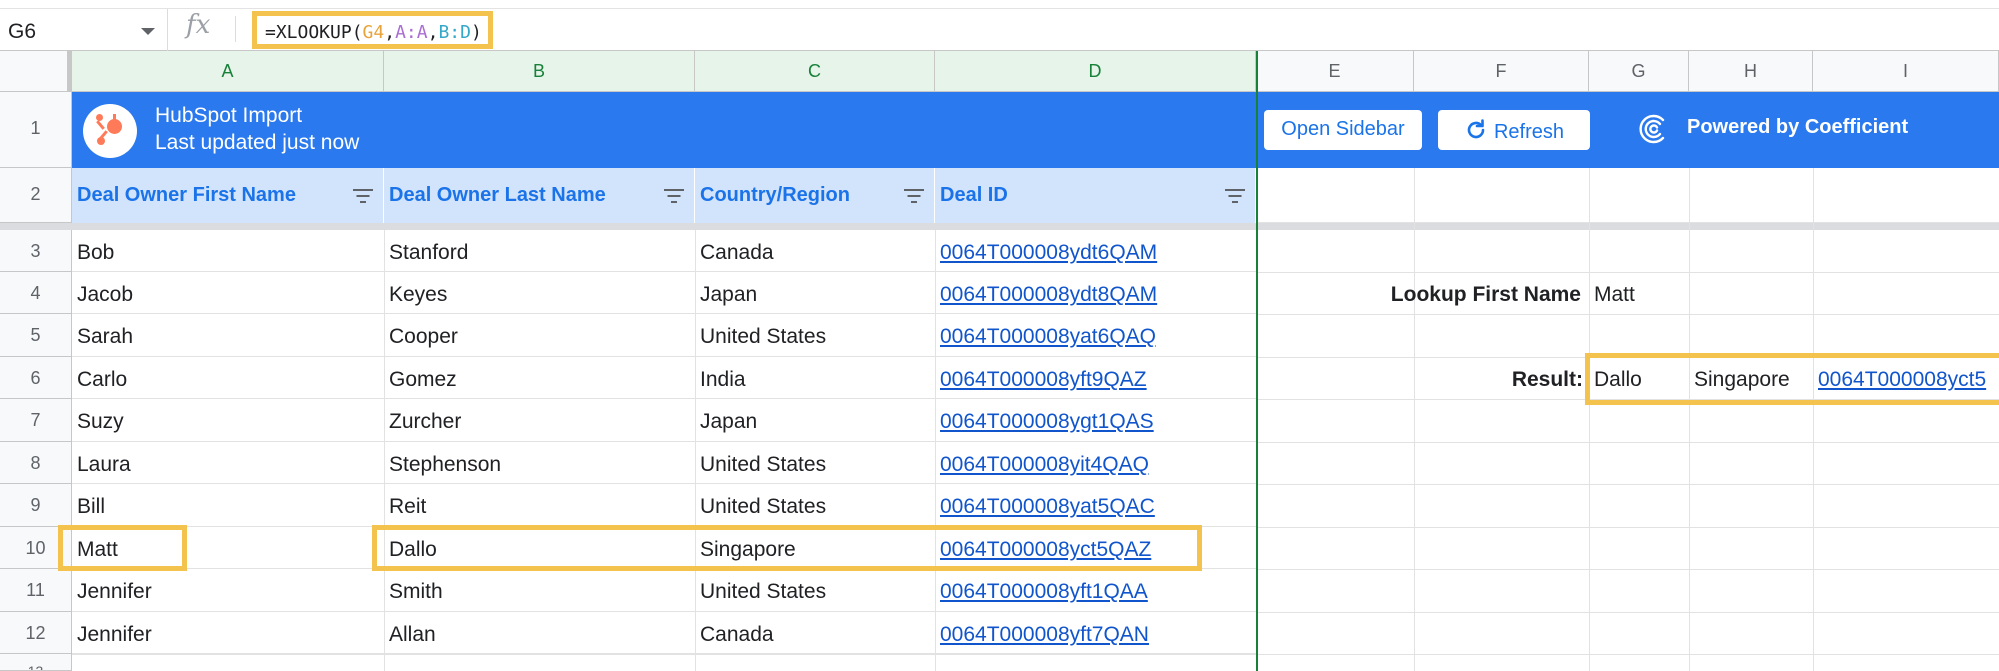 The height and width of the screenshot is (671, 1999). What do you see at coordinates (999, 4) in the screenshot?
I see `toolbar-edge` at bounding box center [999, 4].